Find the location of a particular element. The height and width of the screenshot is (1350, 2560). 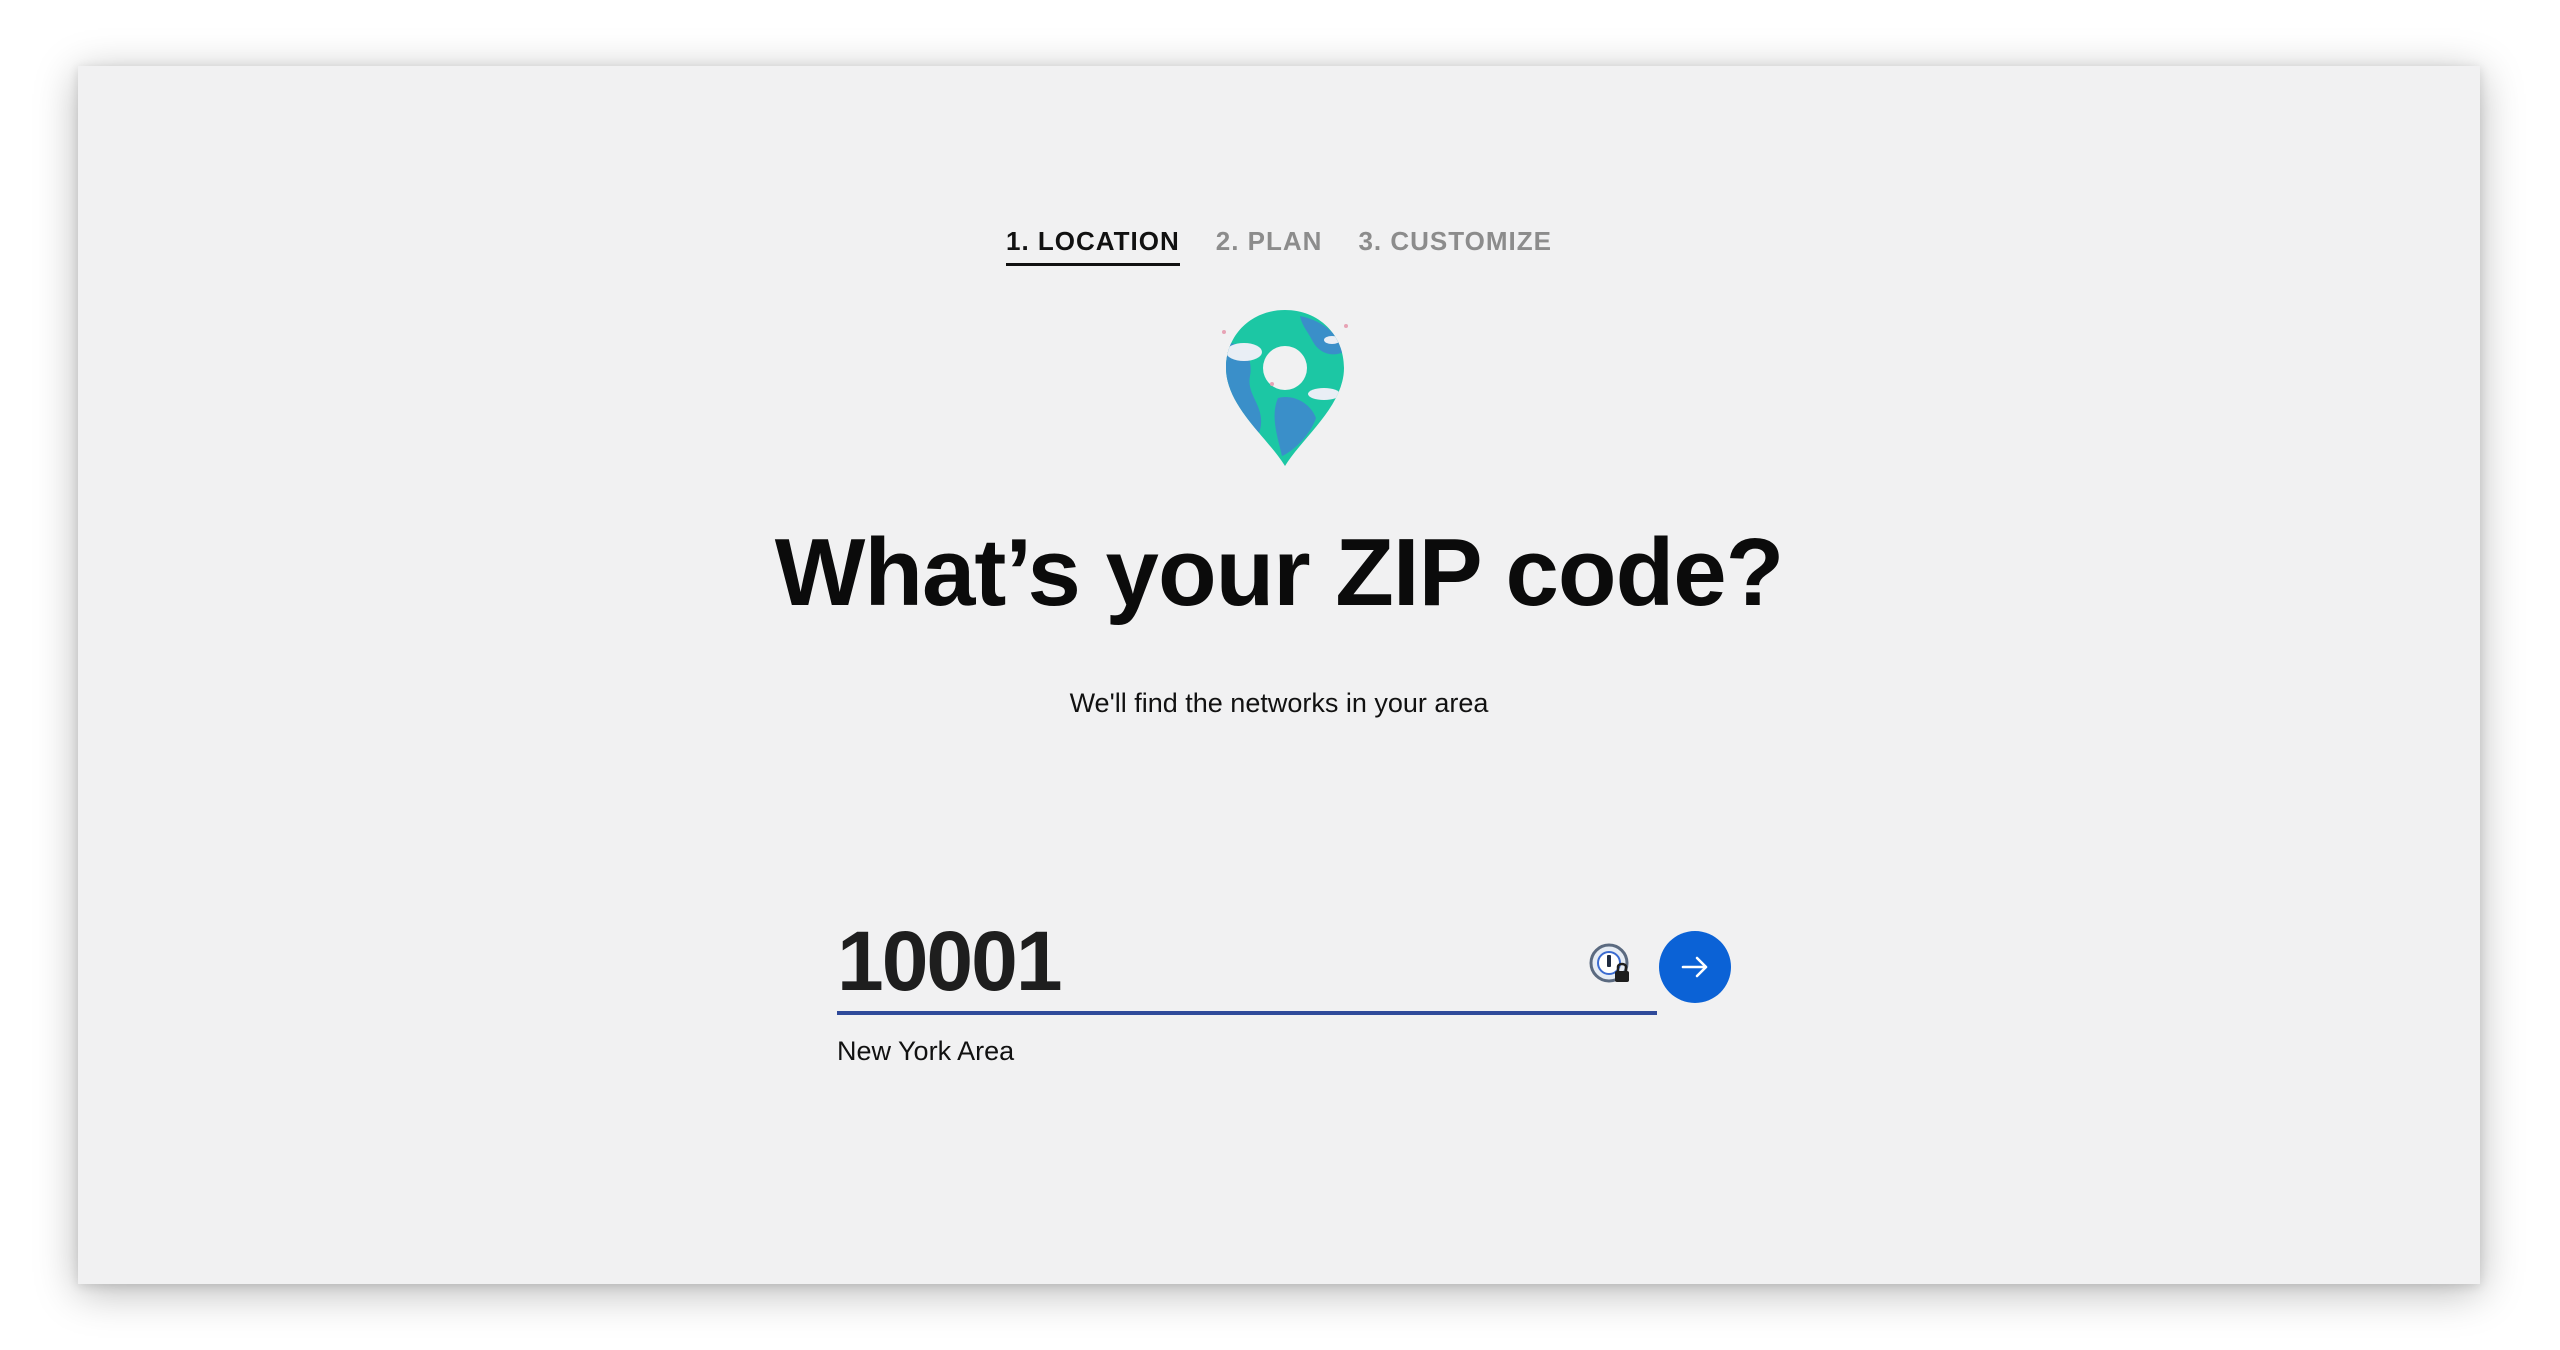

arrow-right-icon is located at coordinates (1694, 967).